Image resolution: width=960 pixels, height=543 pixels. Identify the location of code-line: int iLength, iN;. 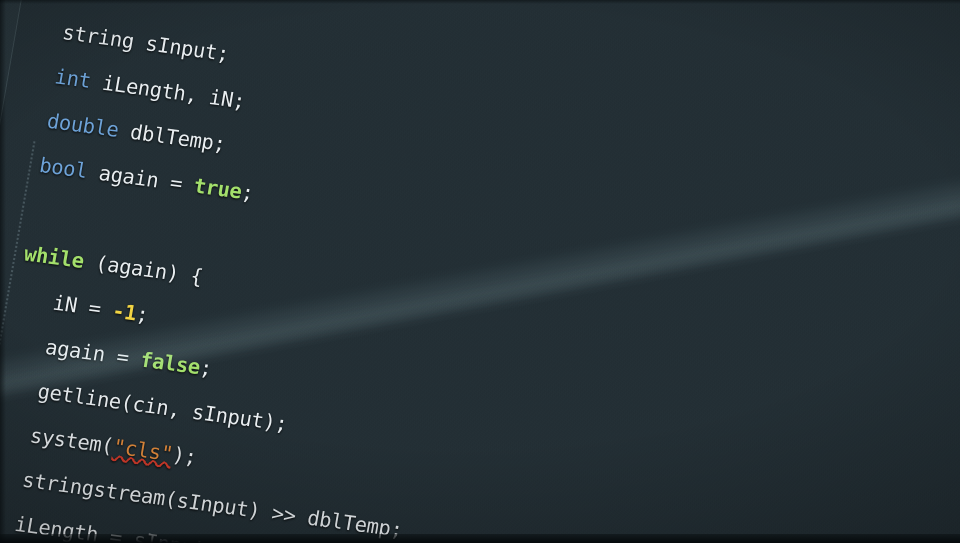
(150, 88).